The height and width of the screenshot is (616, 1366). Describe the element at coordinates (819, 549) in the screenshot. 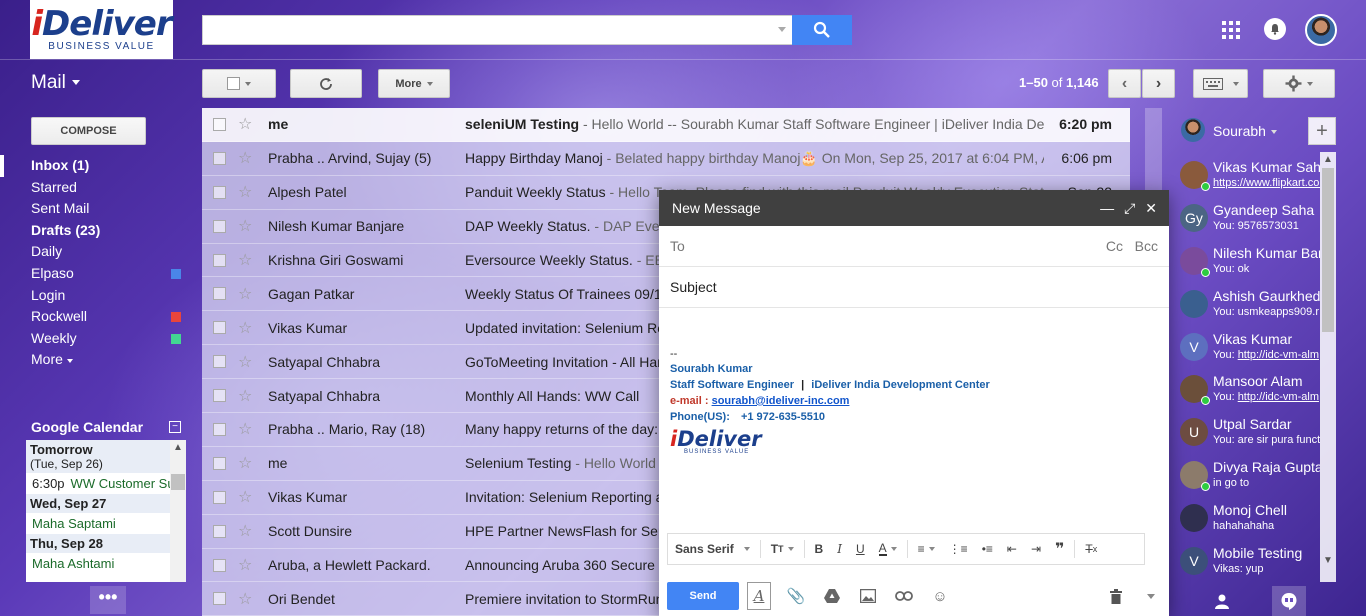

I see `bold-icon: B` at that location.